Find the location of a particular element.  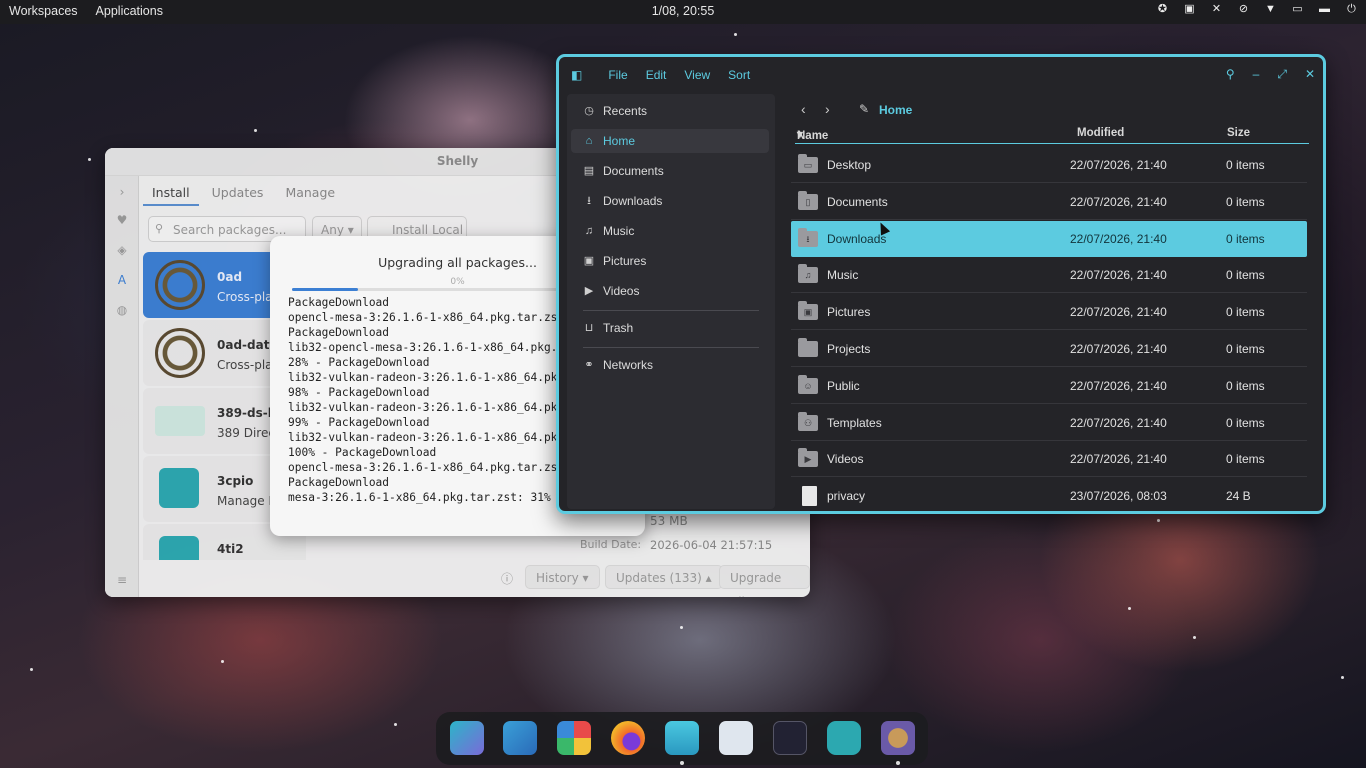

clock-icon: ◷ is located at coordinates (589, 111).